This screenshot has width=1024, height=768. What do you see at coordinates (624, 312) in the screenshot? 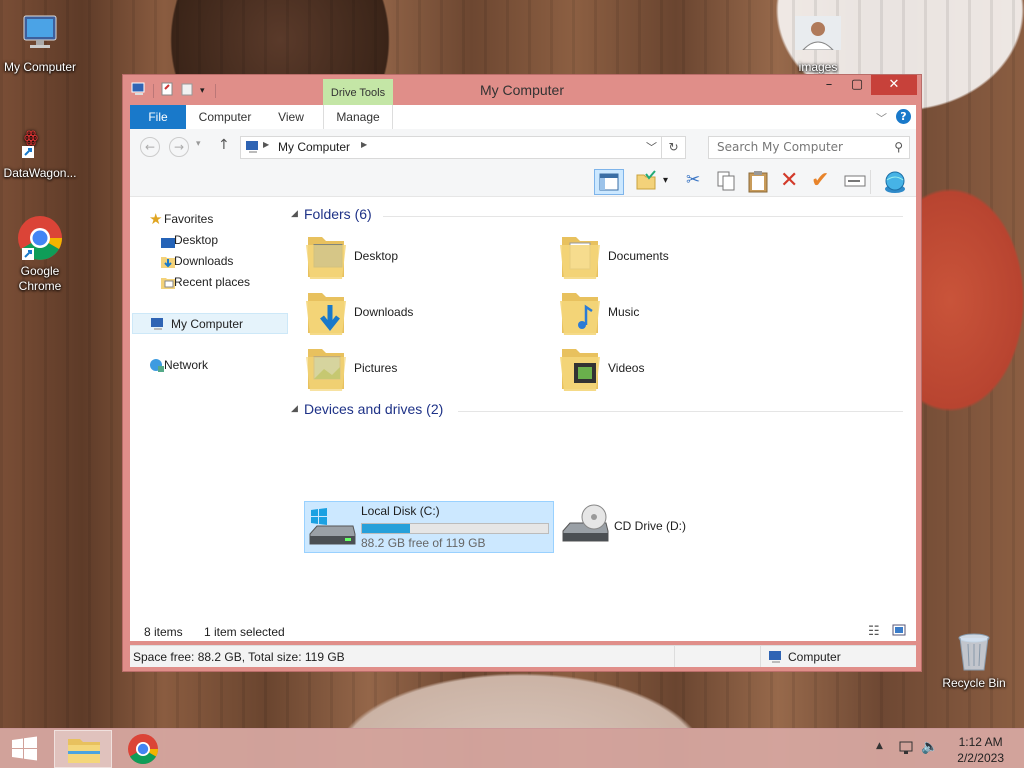
I see `folder-label: Music` at bounding box center [624, 312].